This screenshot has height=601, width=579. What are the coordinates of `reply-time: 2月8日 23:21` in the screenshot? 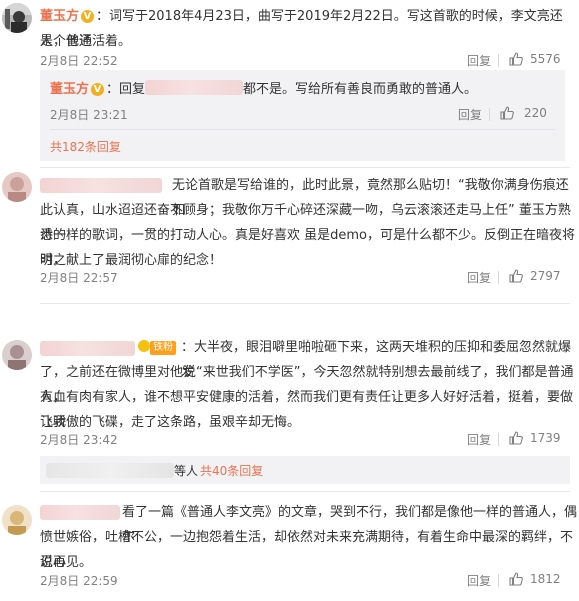 It's located at (89, 115).